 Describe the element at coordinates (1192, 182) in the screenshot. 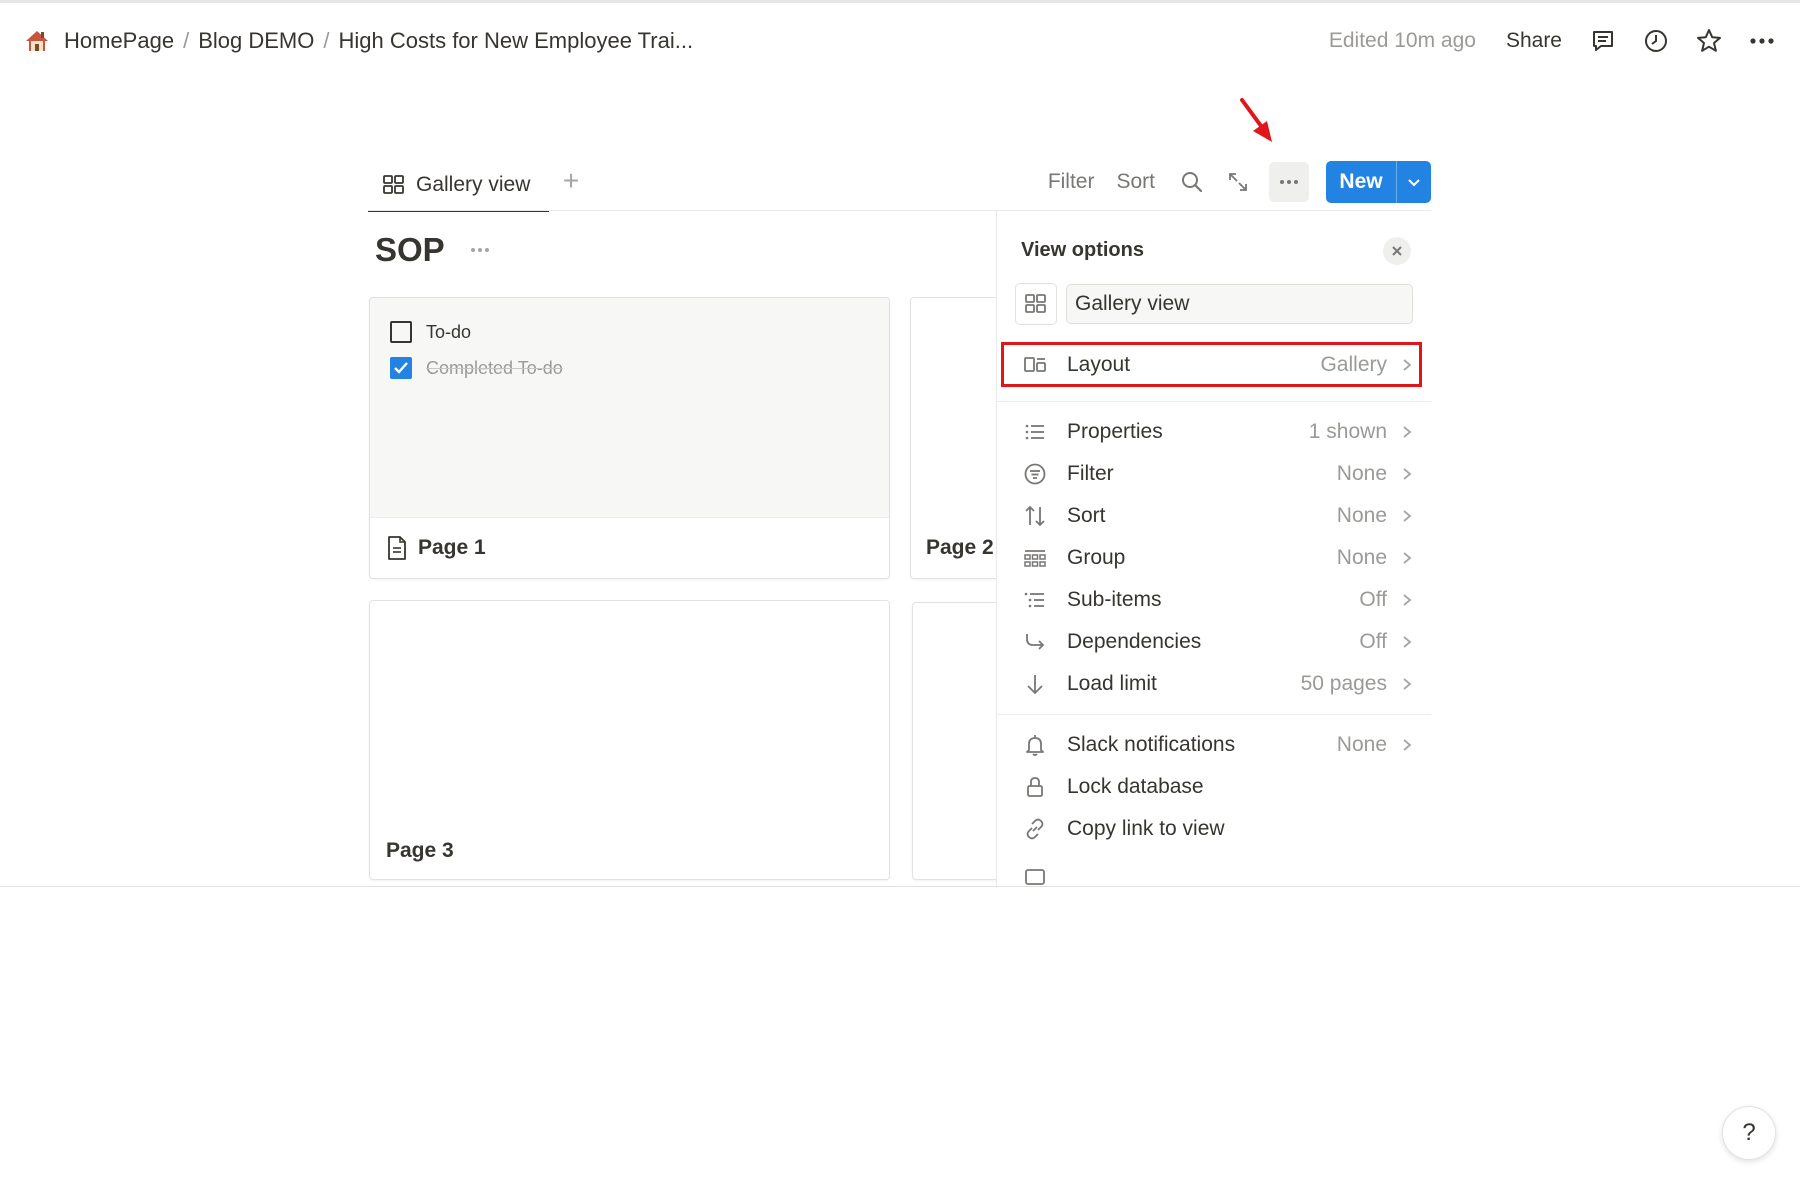

I see `search-icon` at that location.